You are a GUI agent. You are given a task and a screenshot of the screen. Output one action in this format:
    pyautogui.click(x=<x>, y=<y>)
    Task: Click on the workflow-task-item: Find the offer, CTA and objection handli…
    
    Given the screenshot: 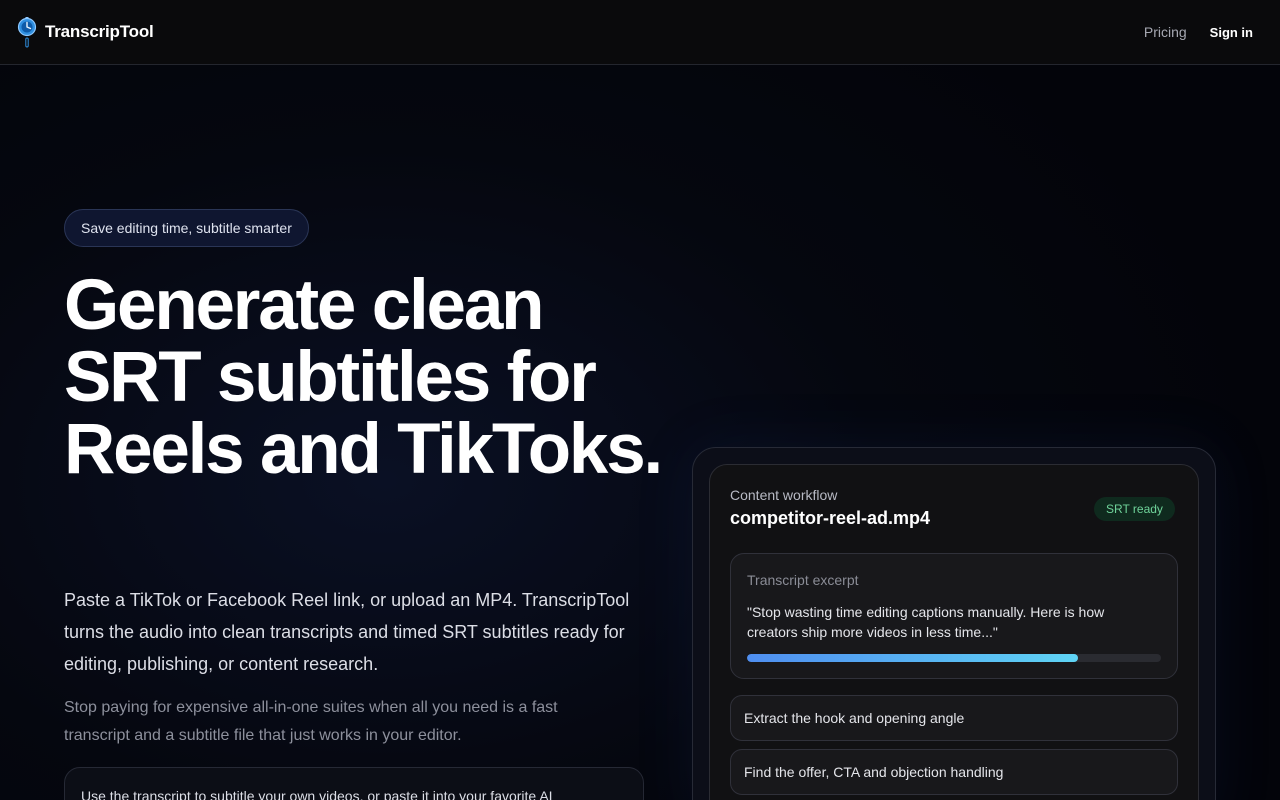 What is the action you would take?
    pyautogui.click(x=954, y=772)
    